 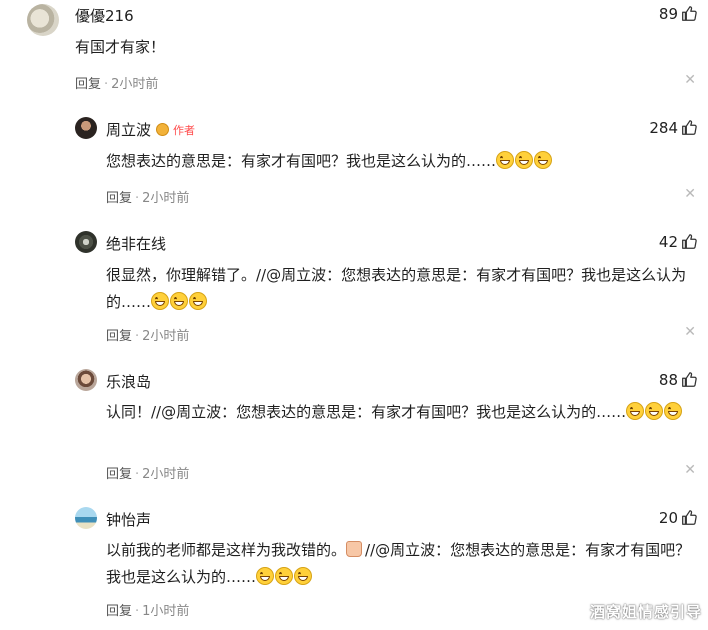 I want to click on watermark: 酒窝姐情感引导, so click(x=645, y=612).